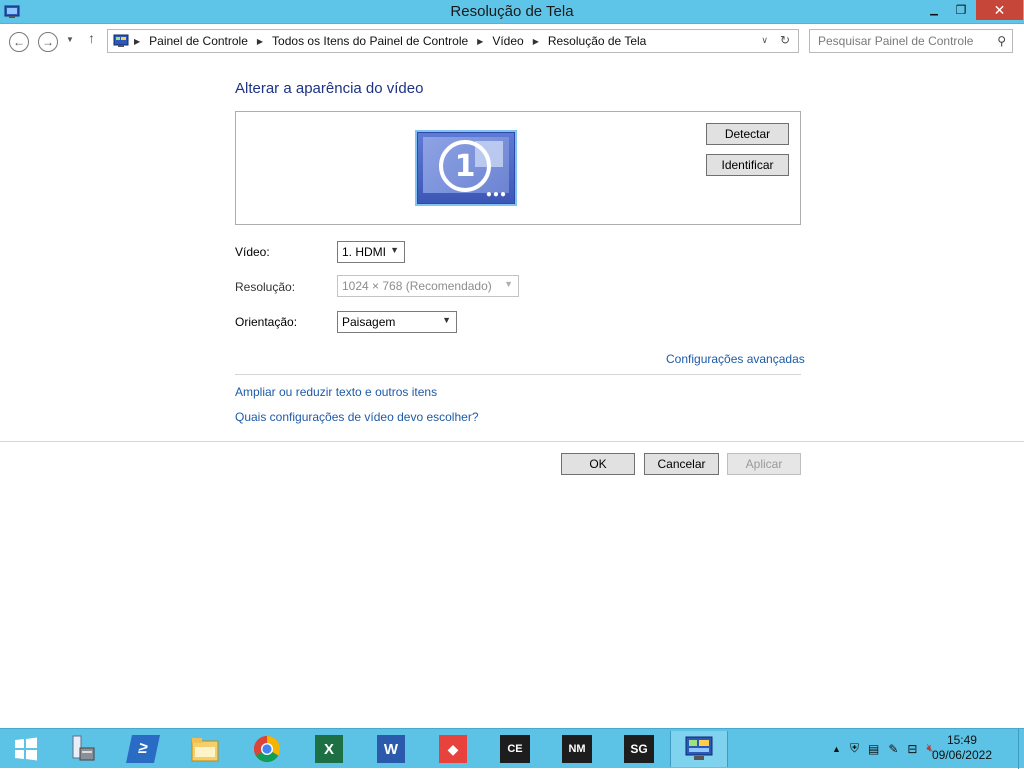 The width and height of the screenshot is (1024, 769). What do you see at coordinates (764, 40) in the screenshot?
I see `address-history-dropdown-icon: ∨` at bounding box center [764, 40].